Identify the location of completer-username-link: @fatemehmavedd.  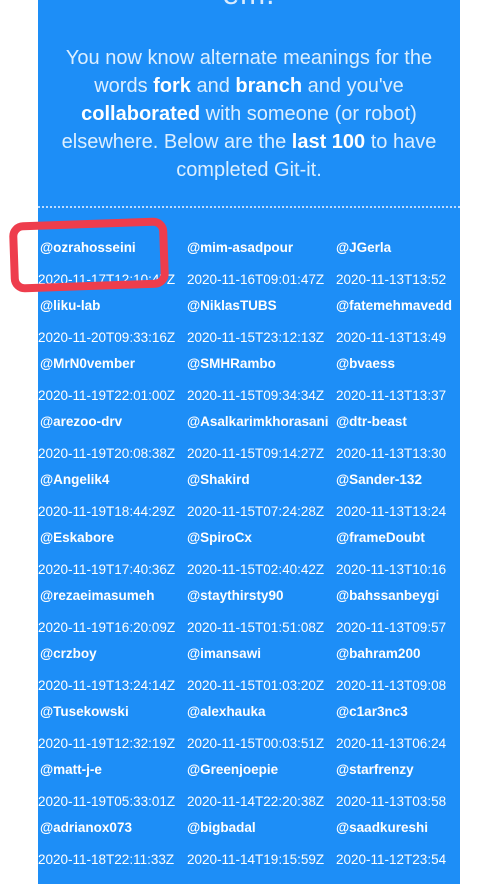
(398, 306).